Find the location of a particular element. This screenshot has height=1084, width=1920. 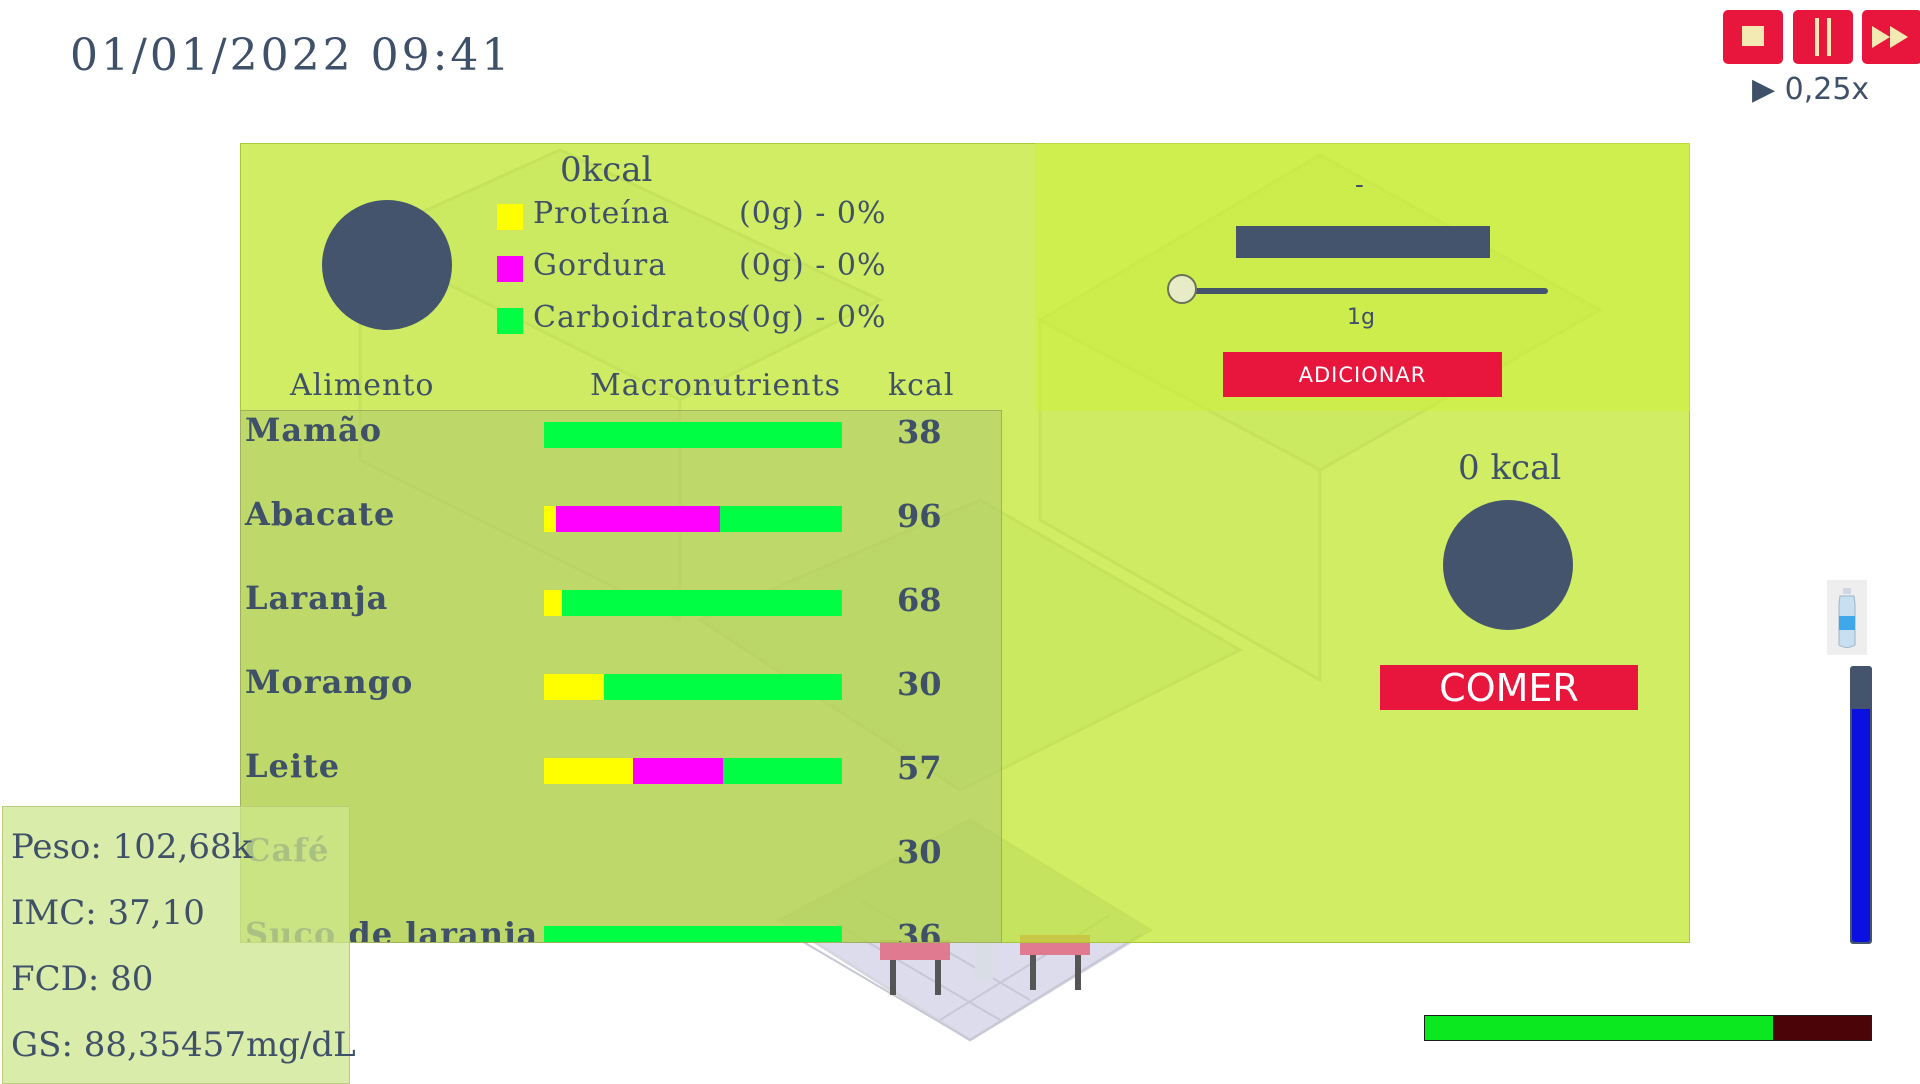

header-food: Alimento is located at coordinates (362, 385).